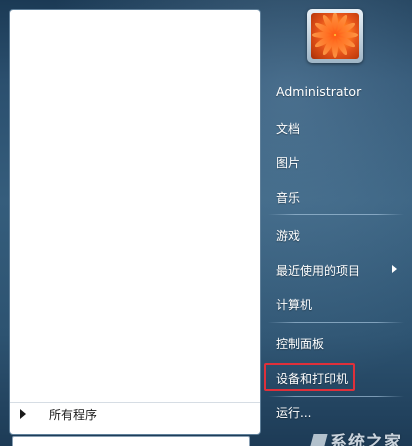 The image size is (412, 446). Describe the element at coordinates (309, 377) in the screenshot. I see `highlight-box` at that location.